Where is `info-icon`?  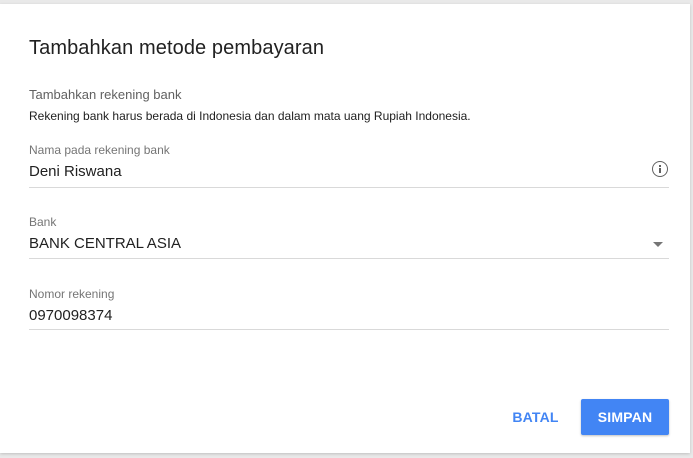
info-icon is located at coordinates (660, 169).